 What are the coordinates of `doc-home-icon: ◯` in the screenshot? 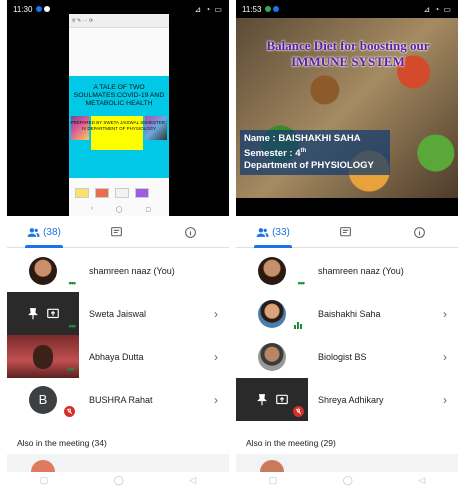 It's located at (119, 209).